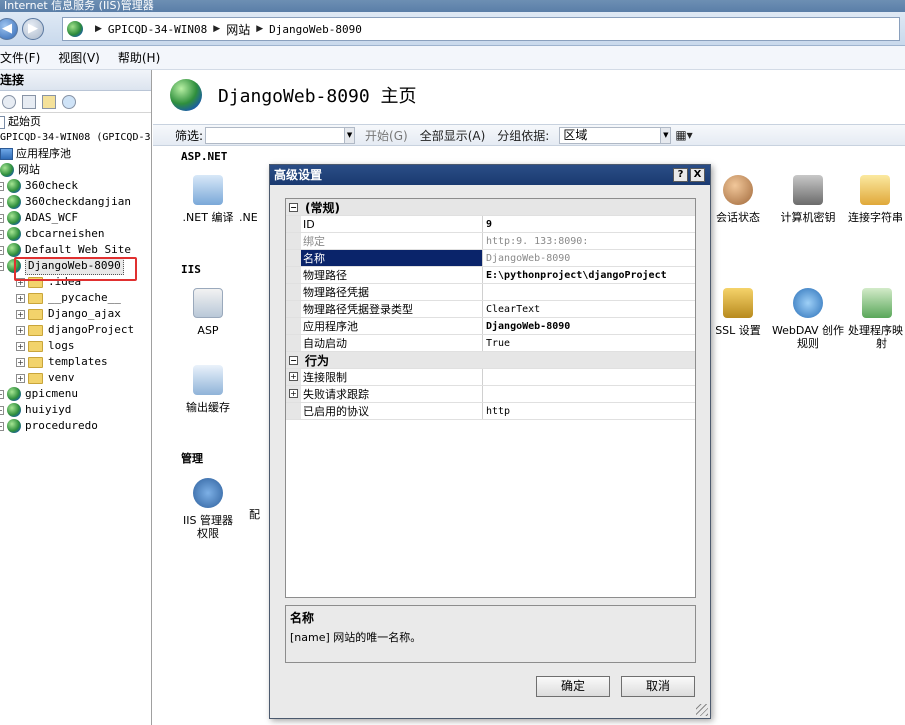  I want to click on tree-folder: + templates, so click(75, 362).